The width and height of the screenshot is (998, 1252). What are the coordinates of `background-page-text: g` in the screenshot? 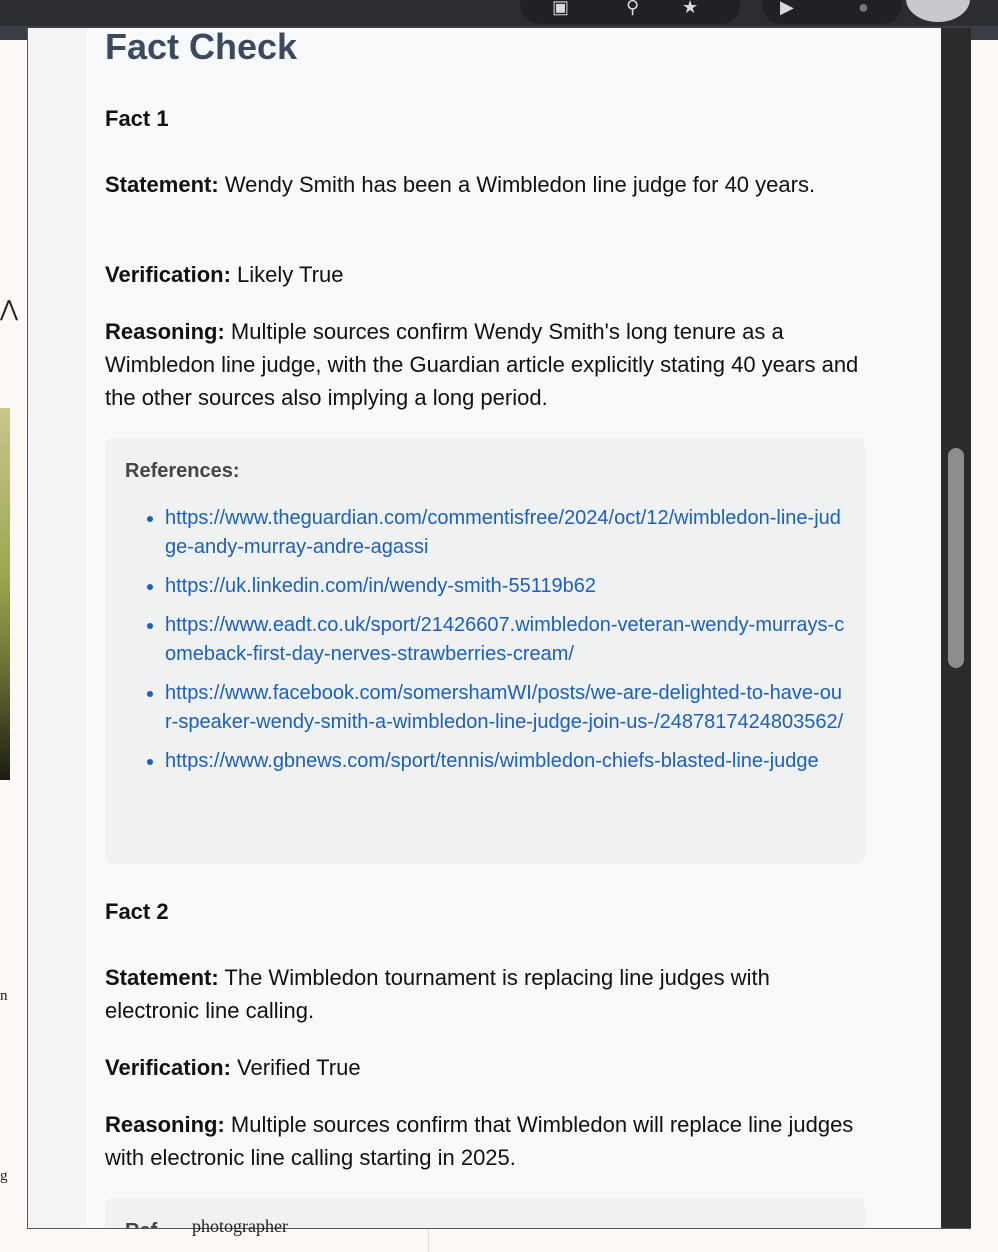 It's located at (4, 1176).